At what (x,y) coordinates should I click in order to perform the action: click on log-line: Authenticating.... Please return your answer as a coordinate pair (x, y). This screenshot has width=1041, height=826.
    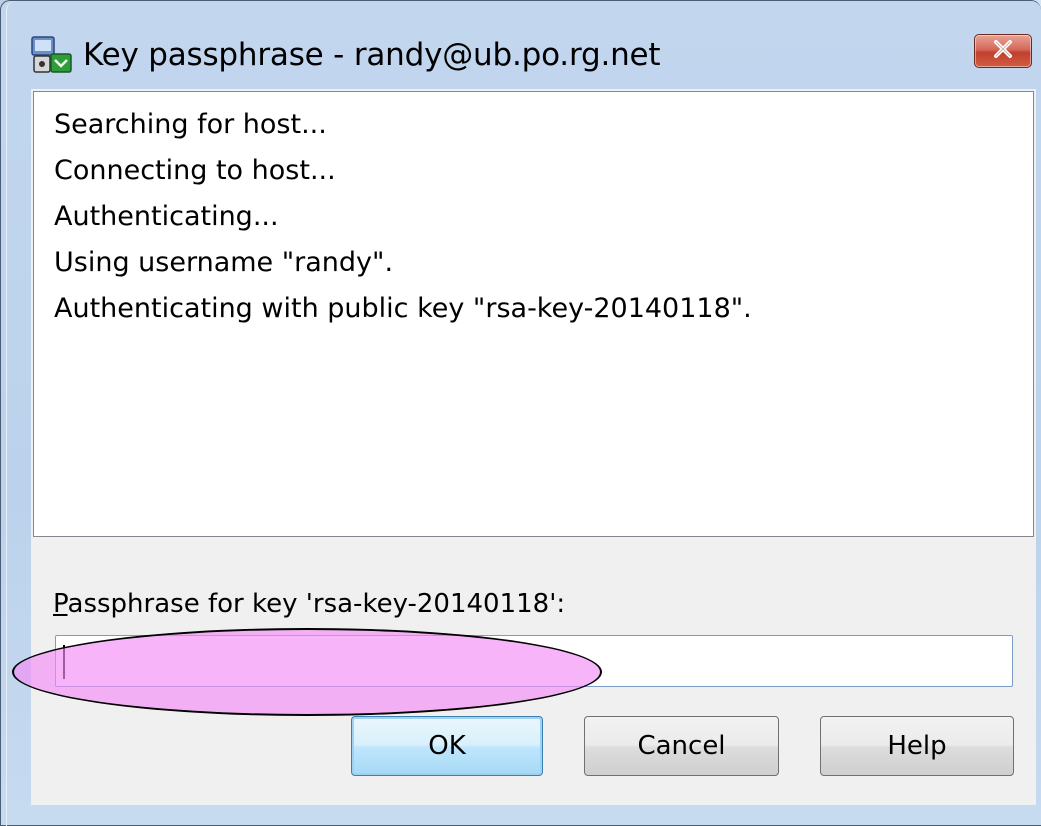
    Looking at the image, I should click on (166, 216).